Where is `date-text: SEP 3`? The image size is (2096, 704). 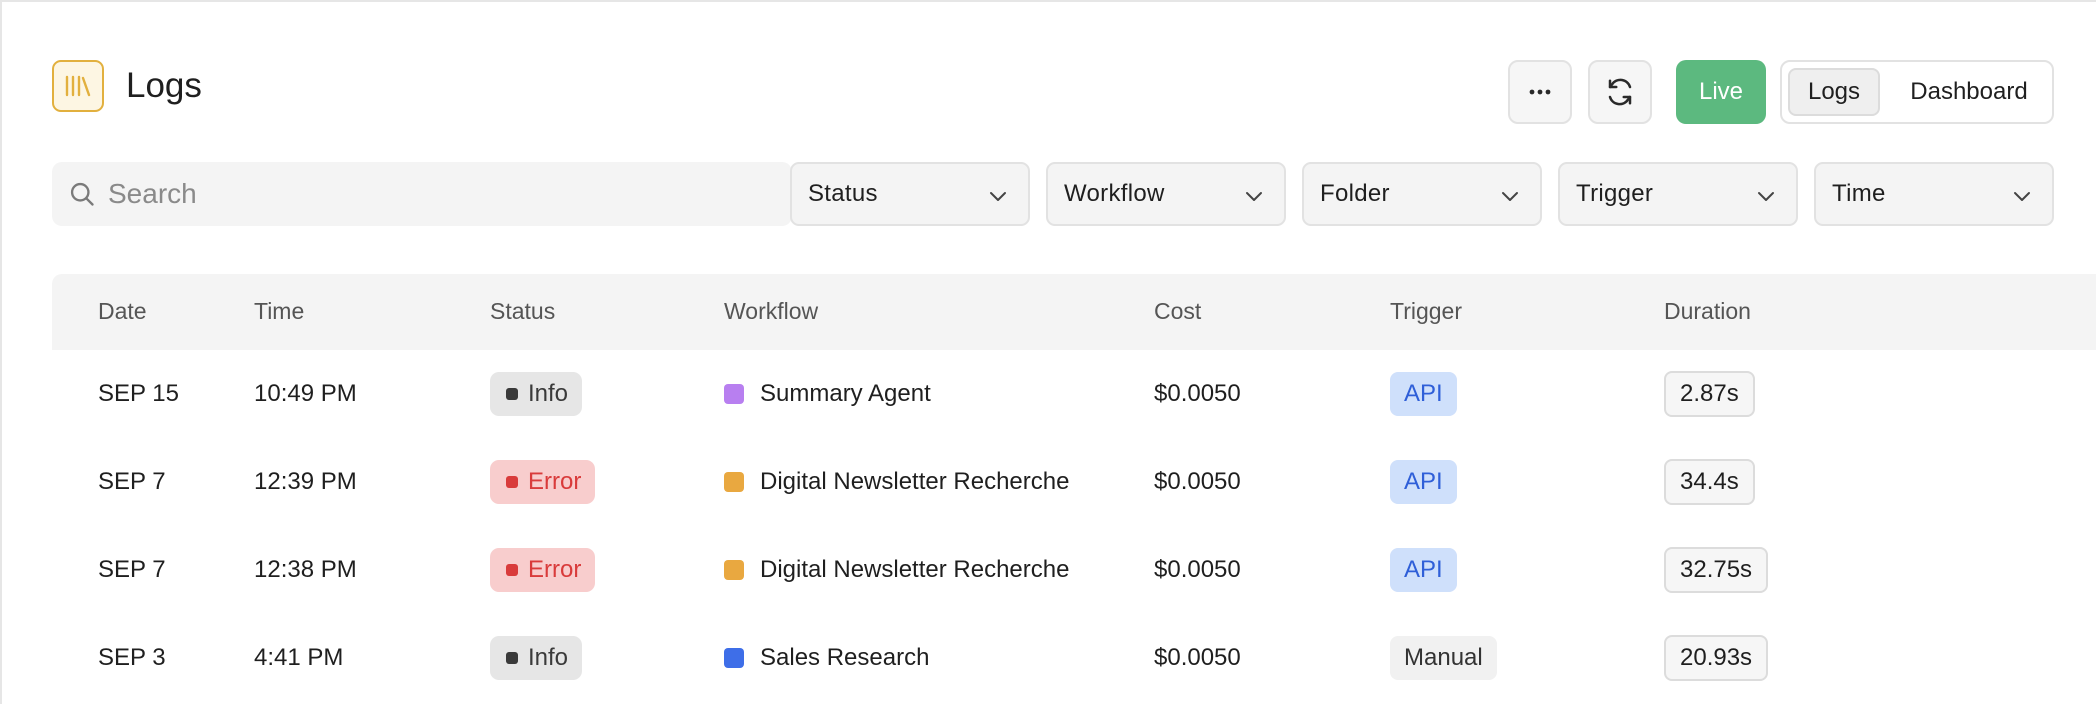
date-text: SEP 3 is located at coordinates (132, 657).